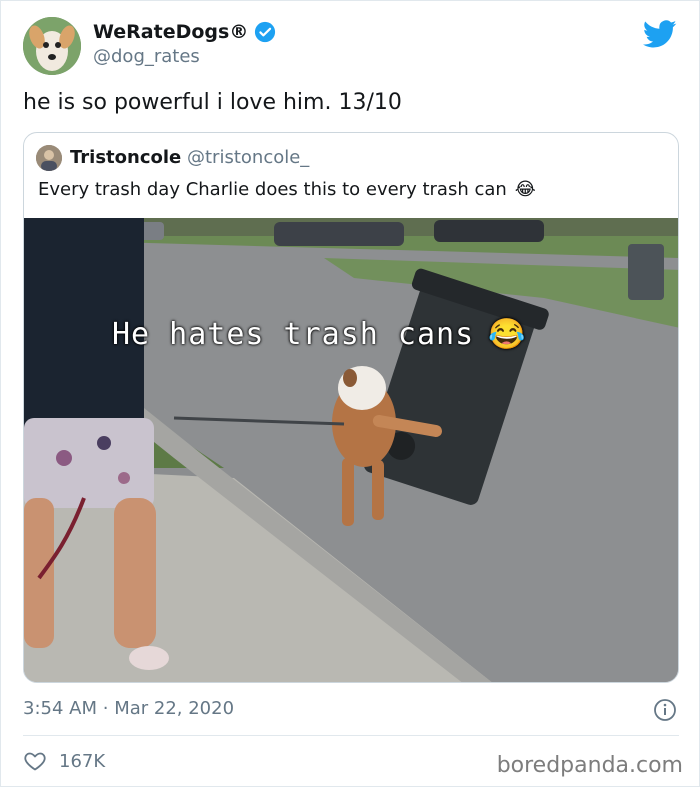  What do you see at coordinates (351, 735) in the screenshot?
I see `divider` at bounding box center [351, 735].